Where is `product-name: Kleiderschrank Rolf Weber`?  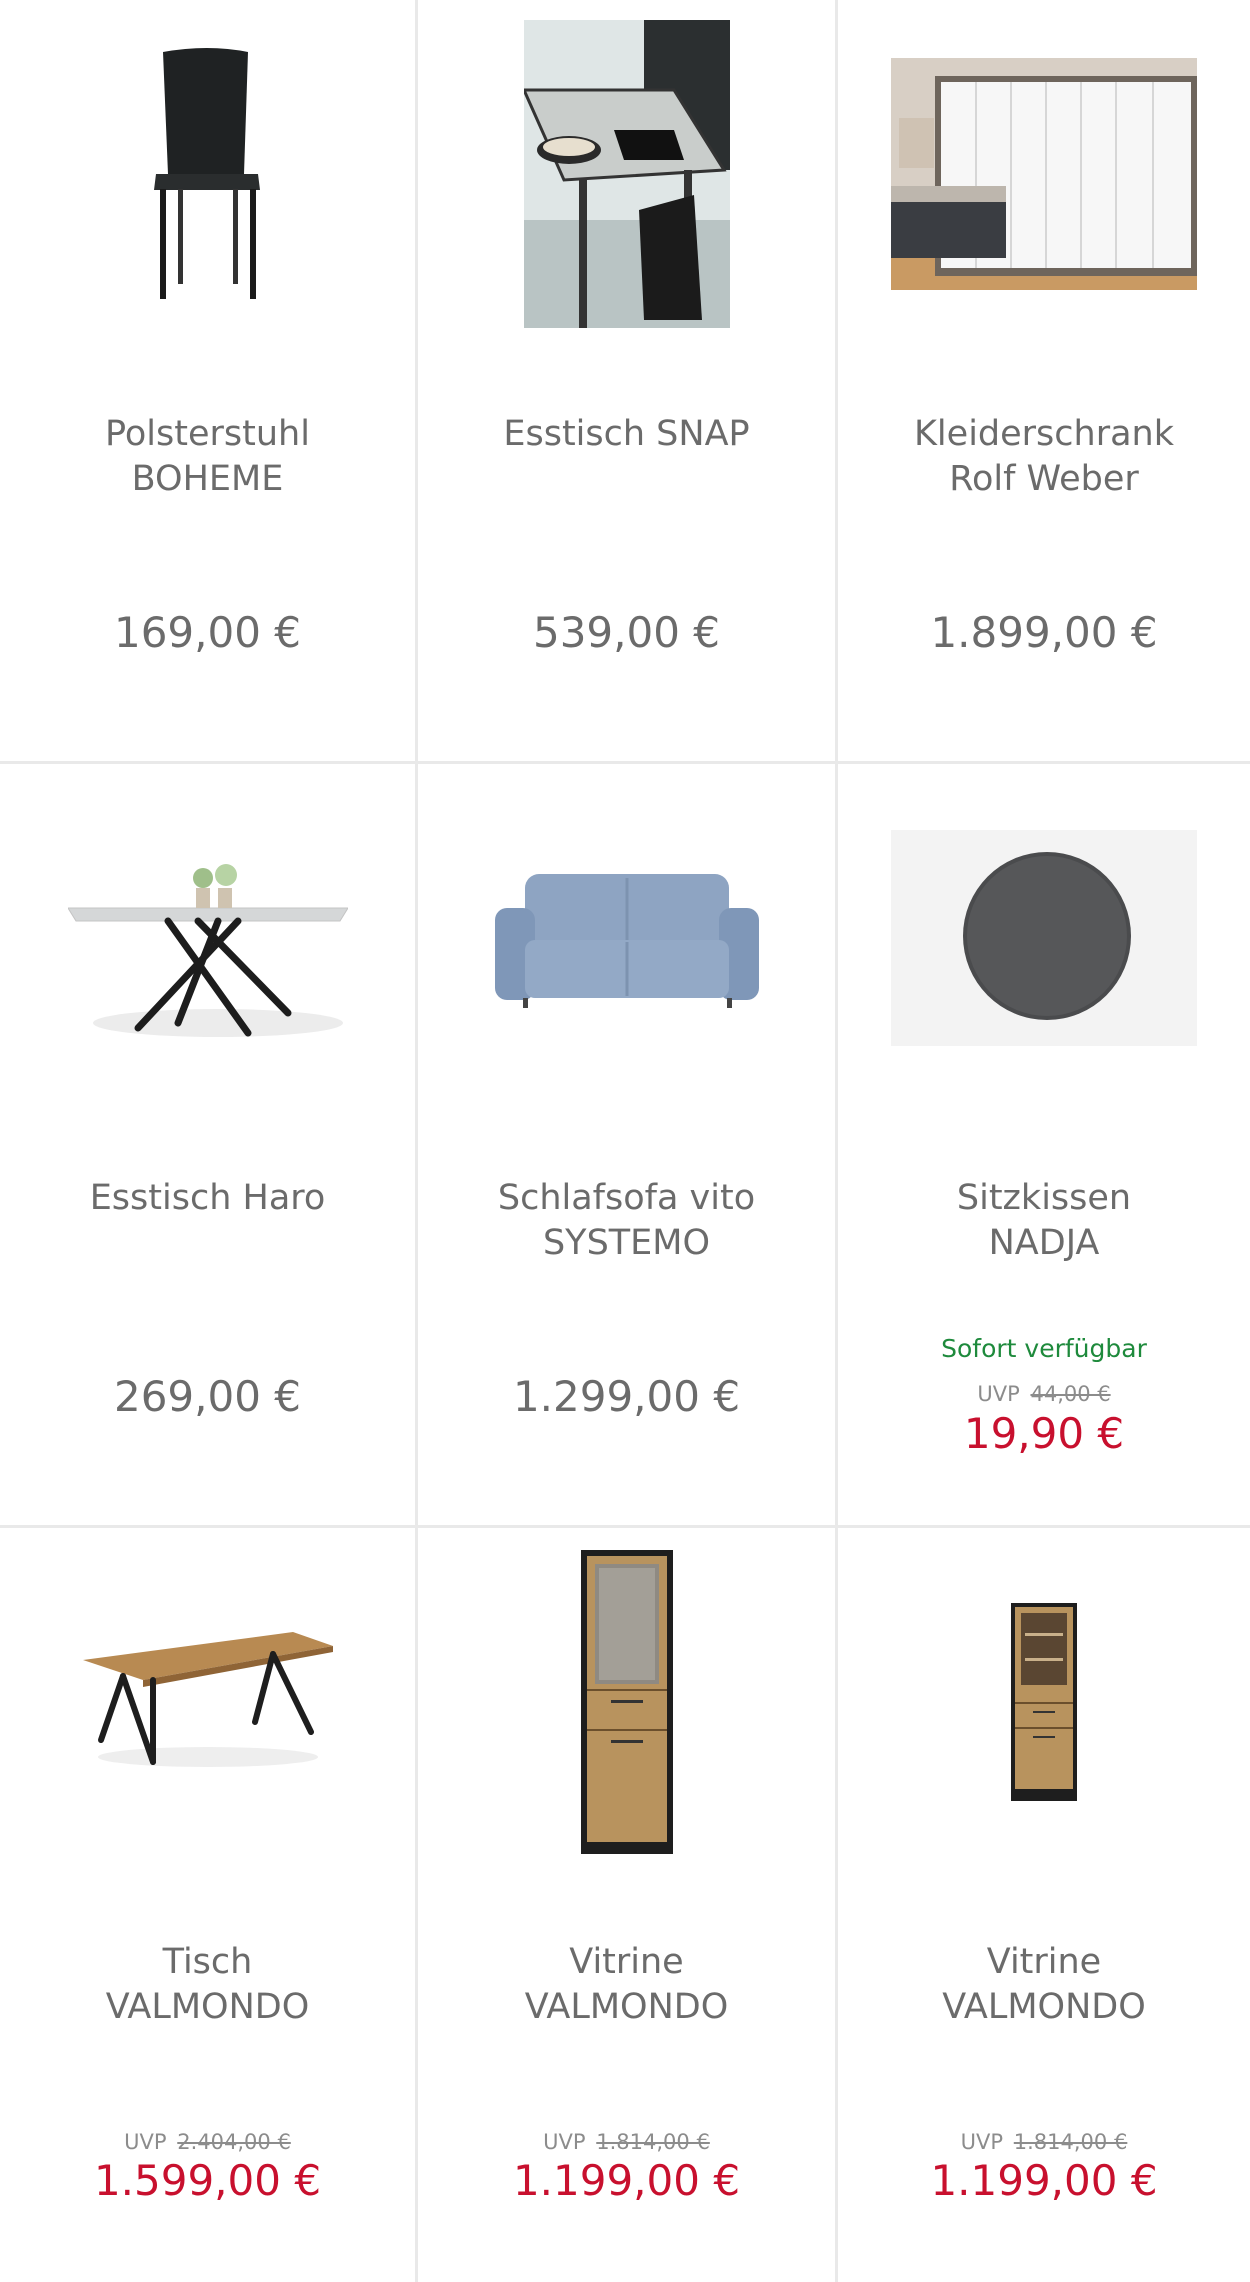
product-name: Kleiderschrank Rolf Weber is located at coordinates (1044, 457).